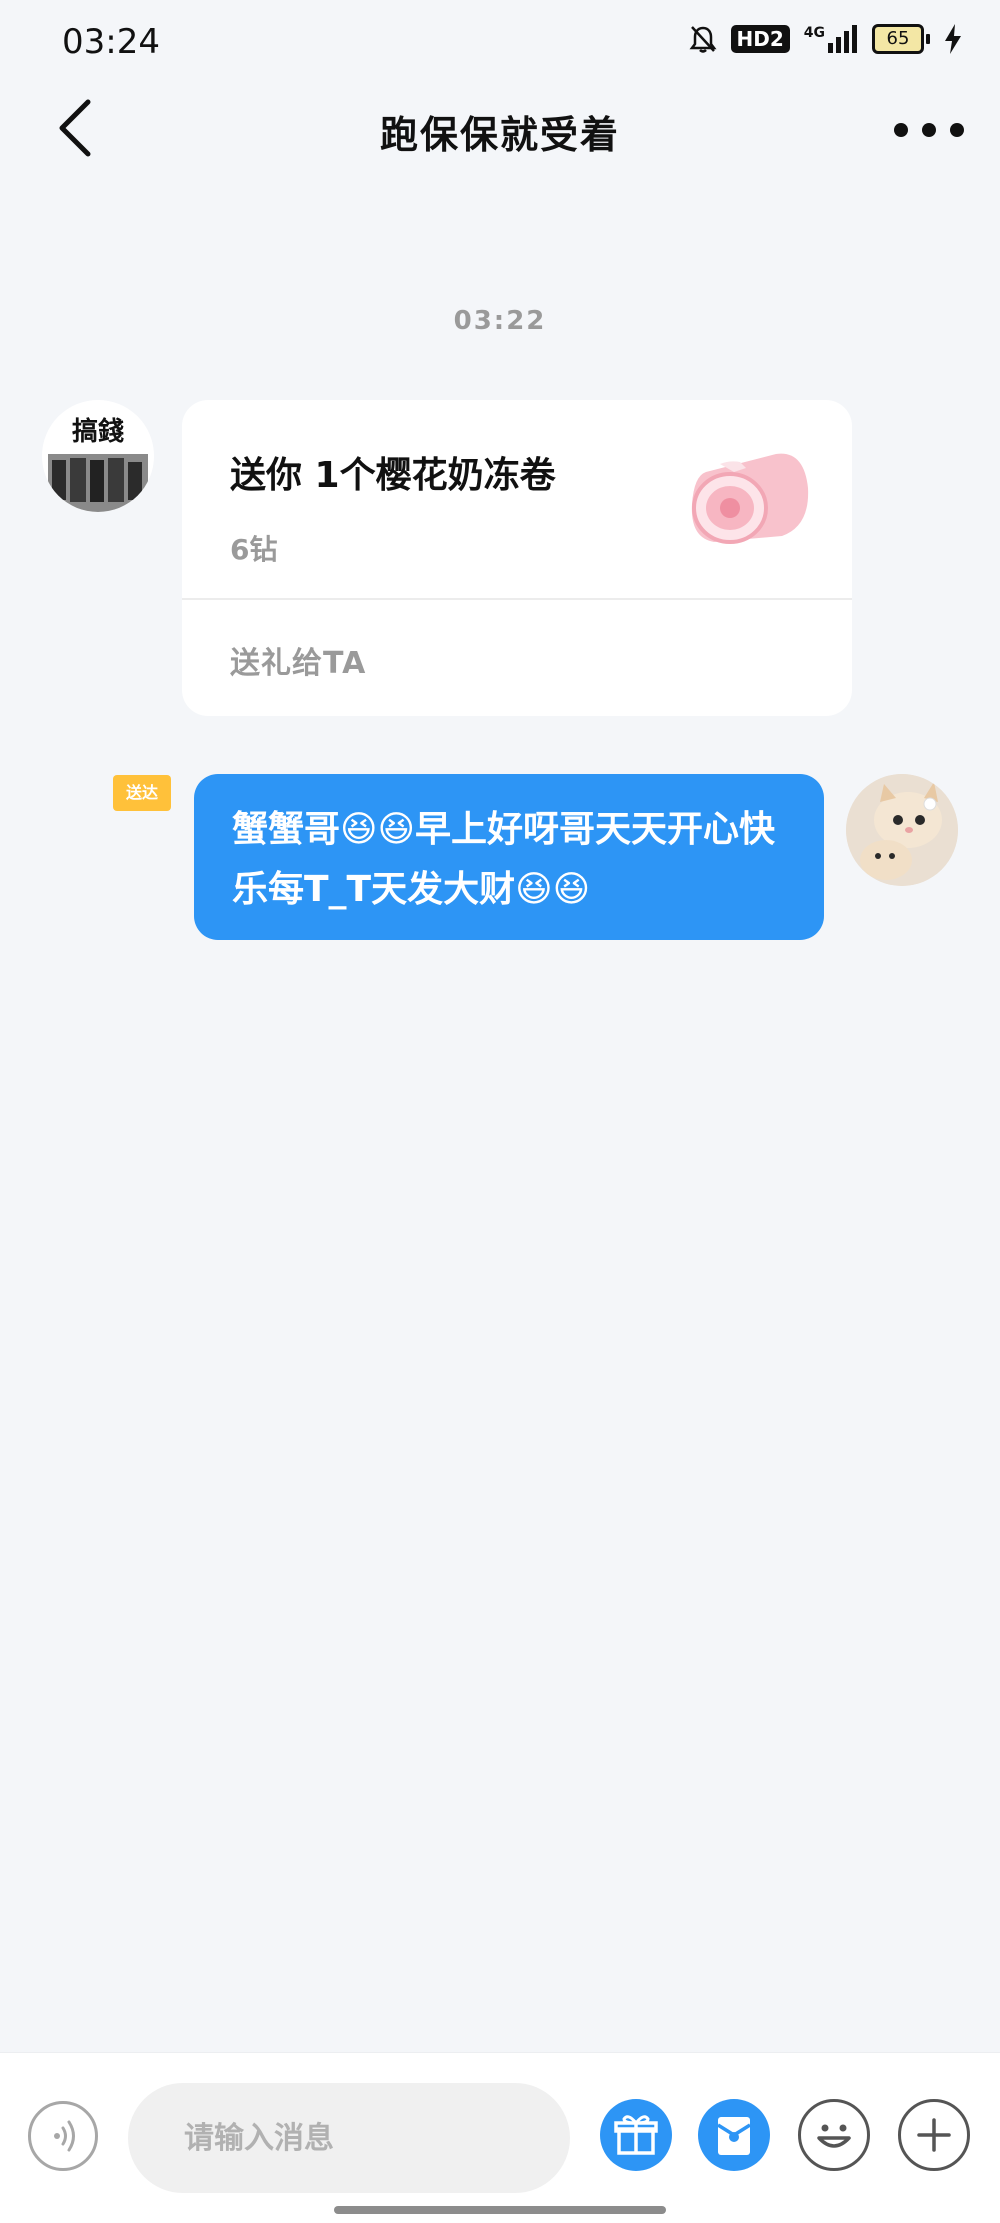 The height and width of the screenshot is (2223, 1000). I want to click on chat-title: 跑保保就受着, so click(499, 135).